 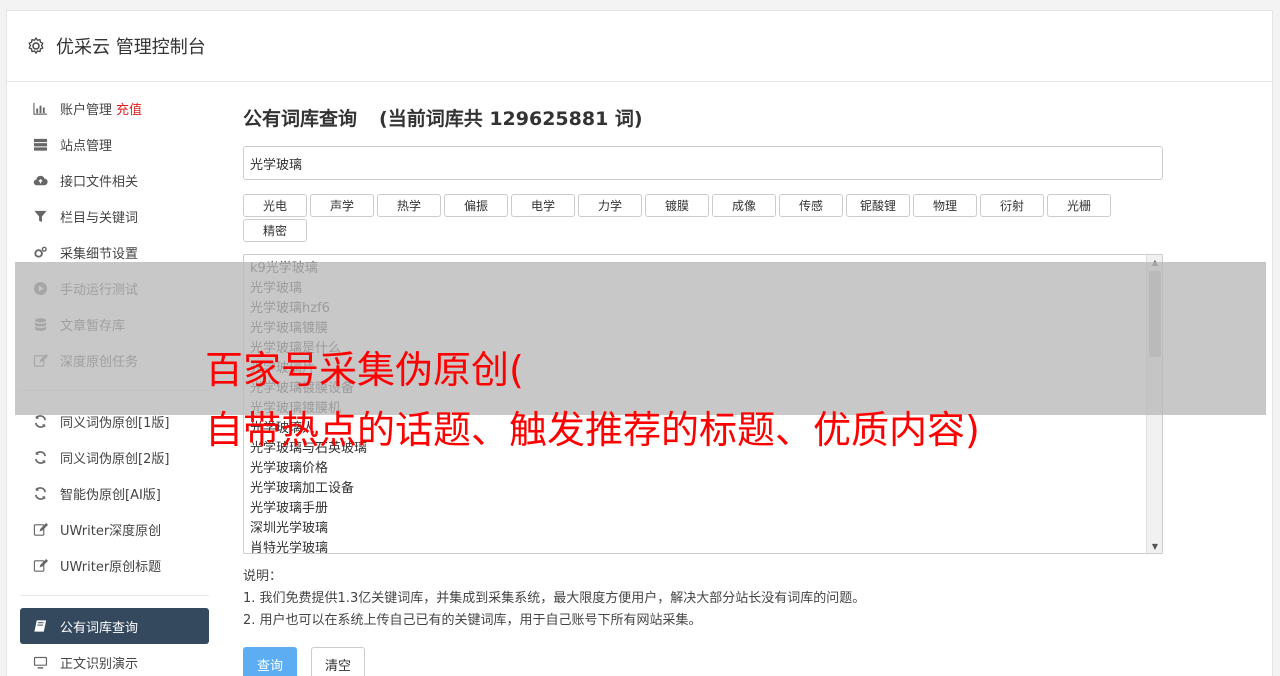 What do you see at coordinates (945, 205) in the screenshot?
I see `tag-button: 物理` at bounding box center [945, 205].